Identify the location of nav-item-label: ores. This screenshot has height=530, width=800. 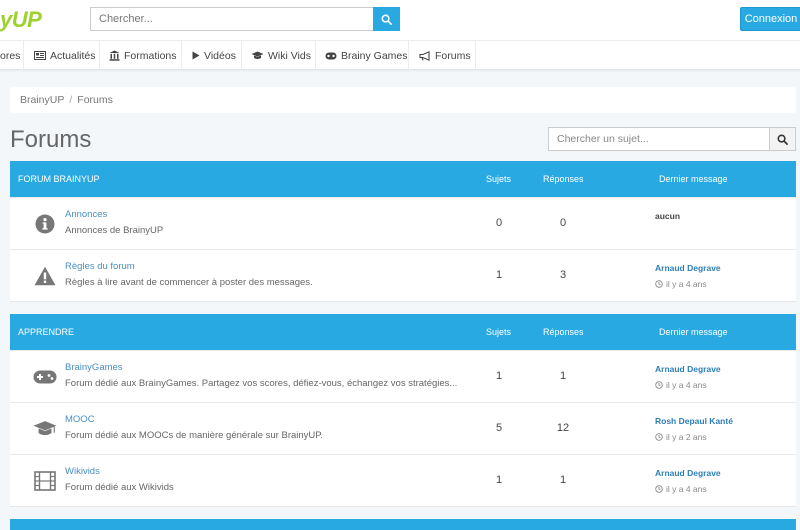
(10, 55).